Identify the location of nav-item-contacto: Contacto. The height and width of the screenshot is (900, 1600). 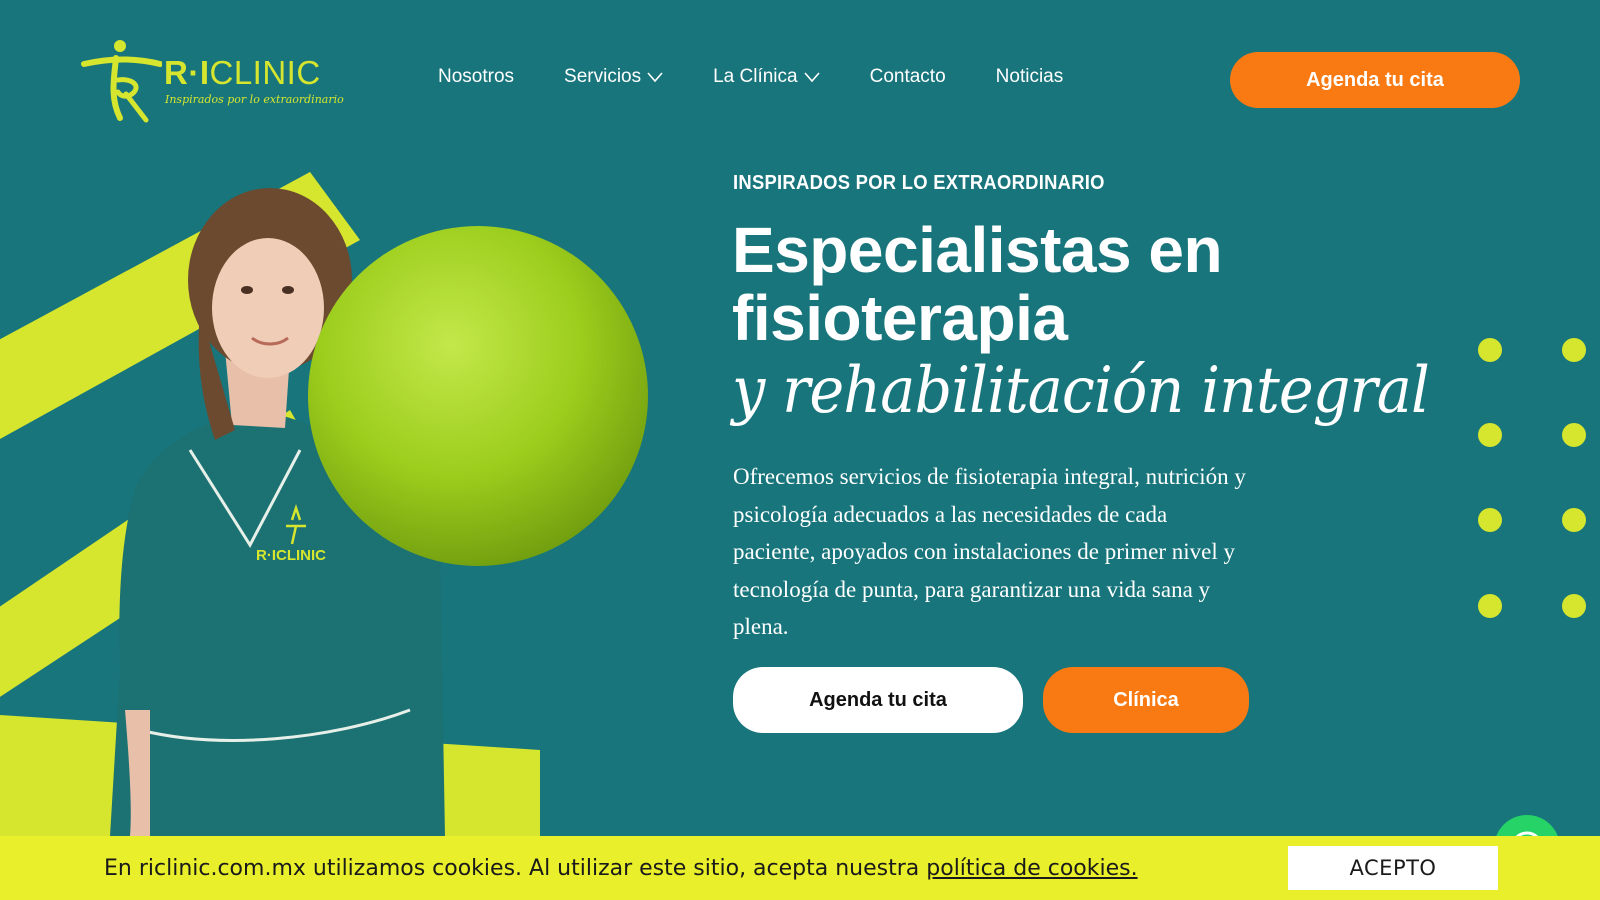
(908, 77).